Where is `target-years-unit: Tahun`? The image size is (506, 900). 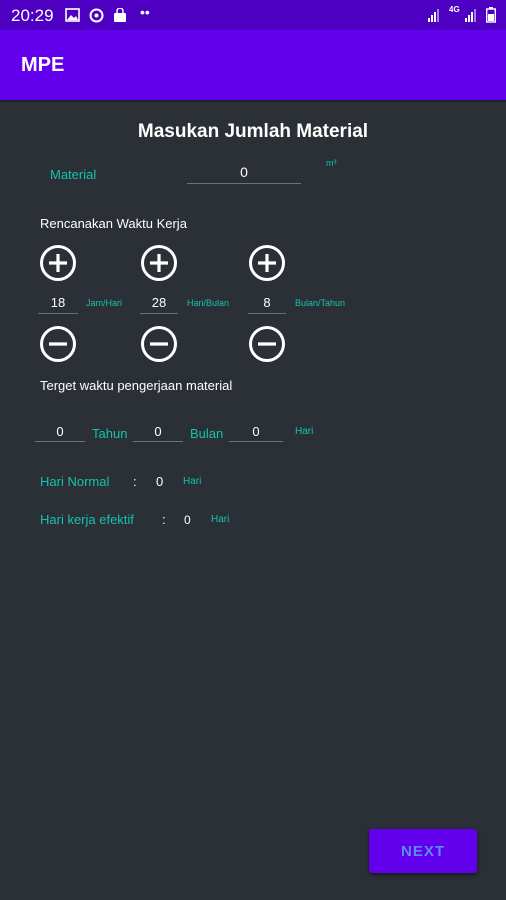
target-years-unit: Tahun is located at coordinates (110, 433).